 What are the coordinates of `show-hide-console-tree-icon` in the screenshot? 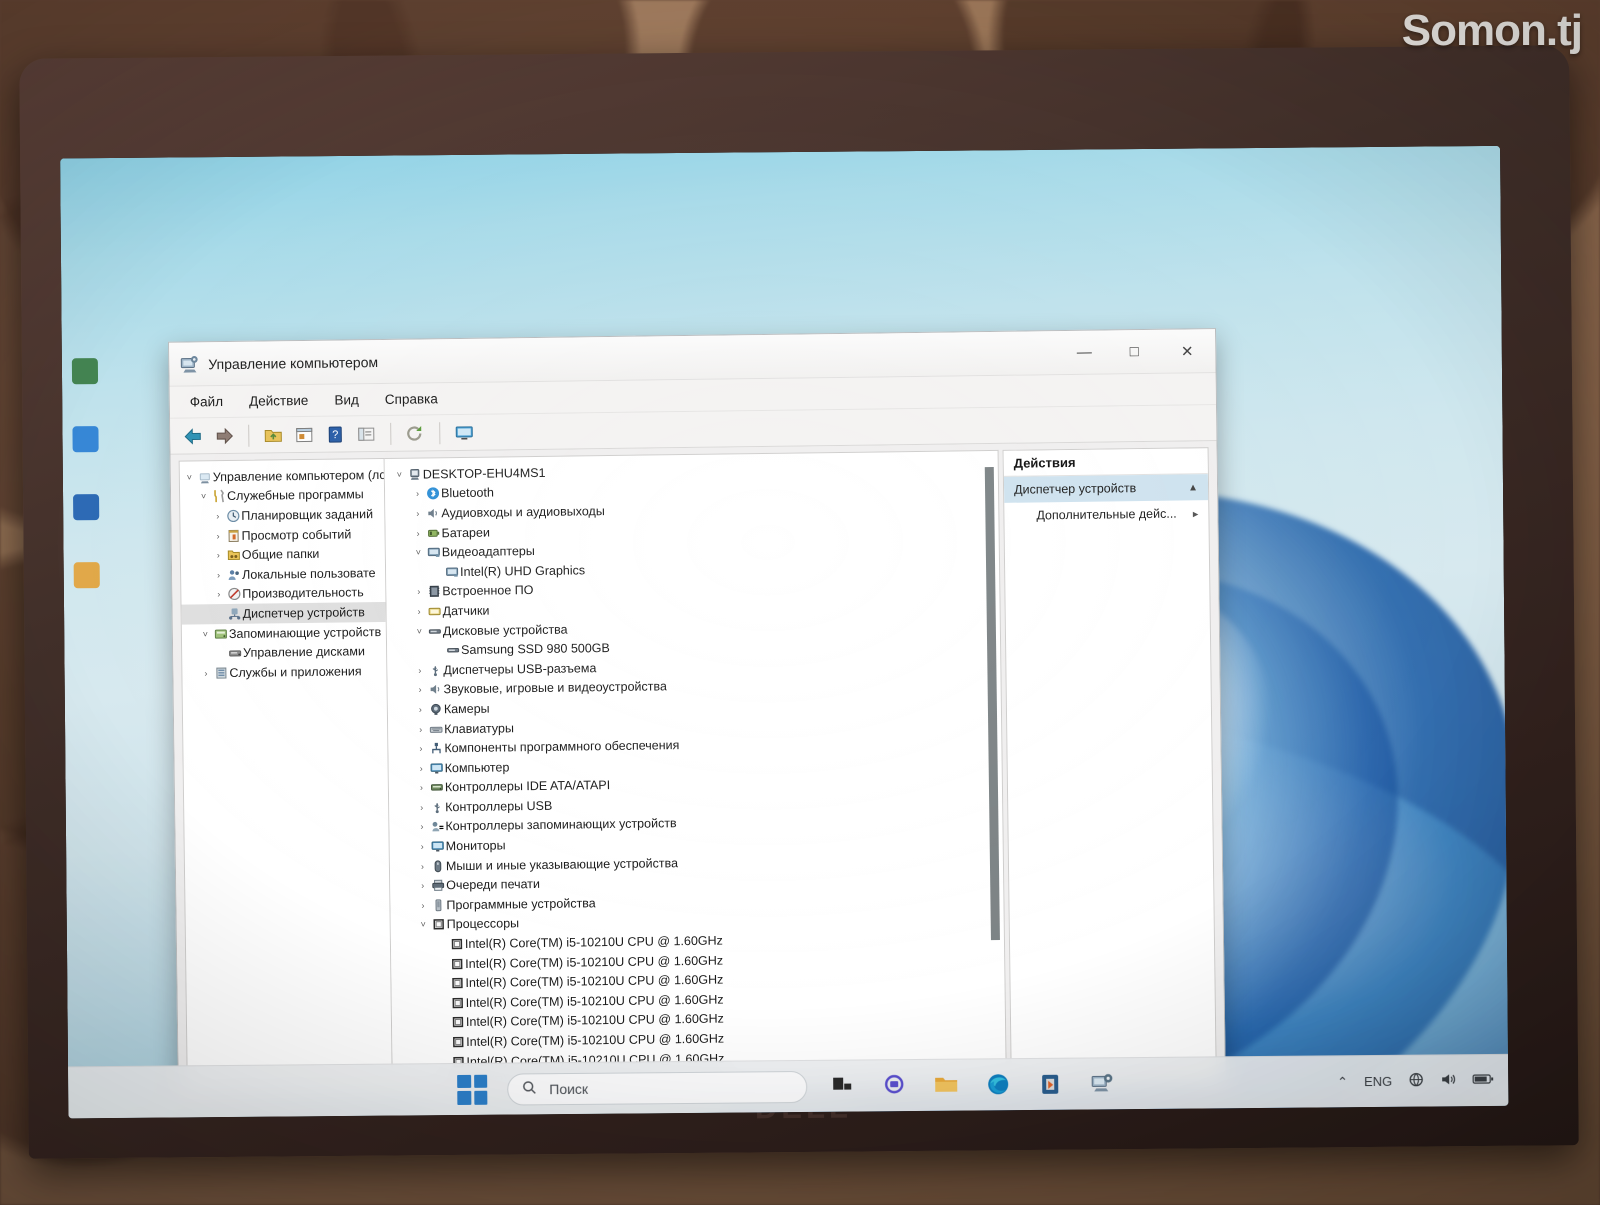 It's located at (366, 434).